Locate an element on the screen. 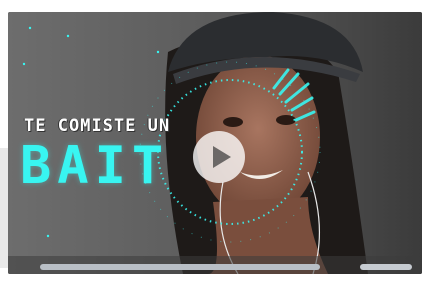 The image size is (422, 291). caption-line-2: BAIT is located at coordinates (95, 166).